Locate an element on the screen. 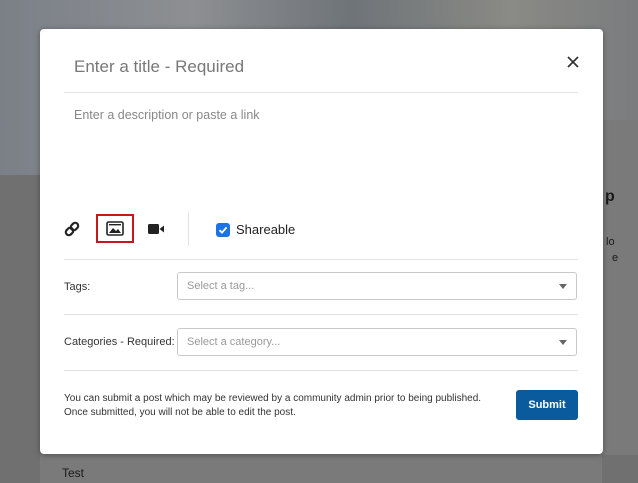 Image resolution: width=638 pixels, height=483 pixels. toolbar-divider is located at coordinates (188, 229).